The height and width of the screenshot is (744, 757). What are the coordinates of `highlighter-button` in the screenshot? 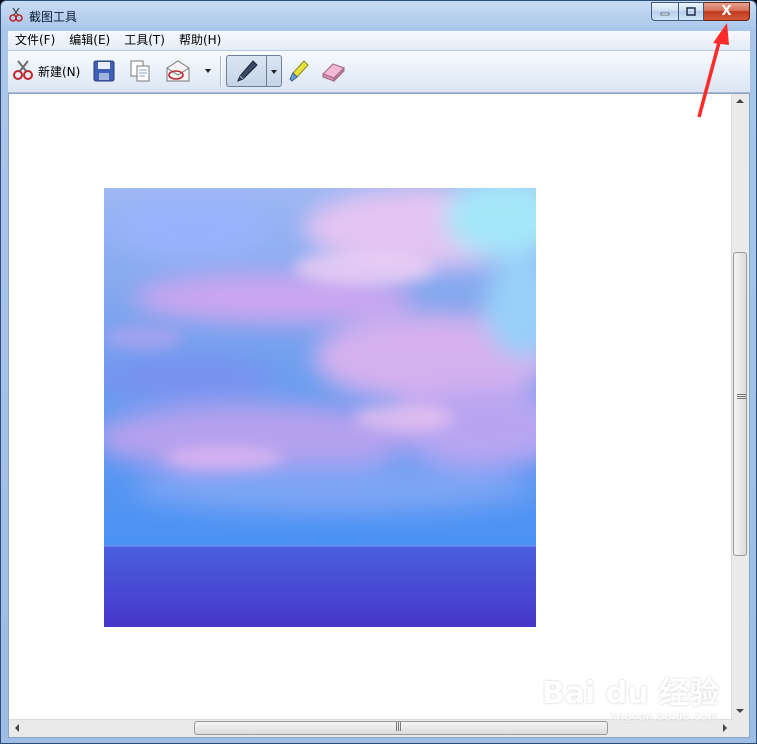 It's located at (299, 71).